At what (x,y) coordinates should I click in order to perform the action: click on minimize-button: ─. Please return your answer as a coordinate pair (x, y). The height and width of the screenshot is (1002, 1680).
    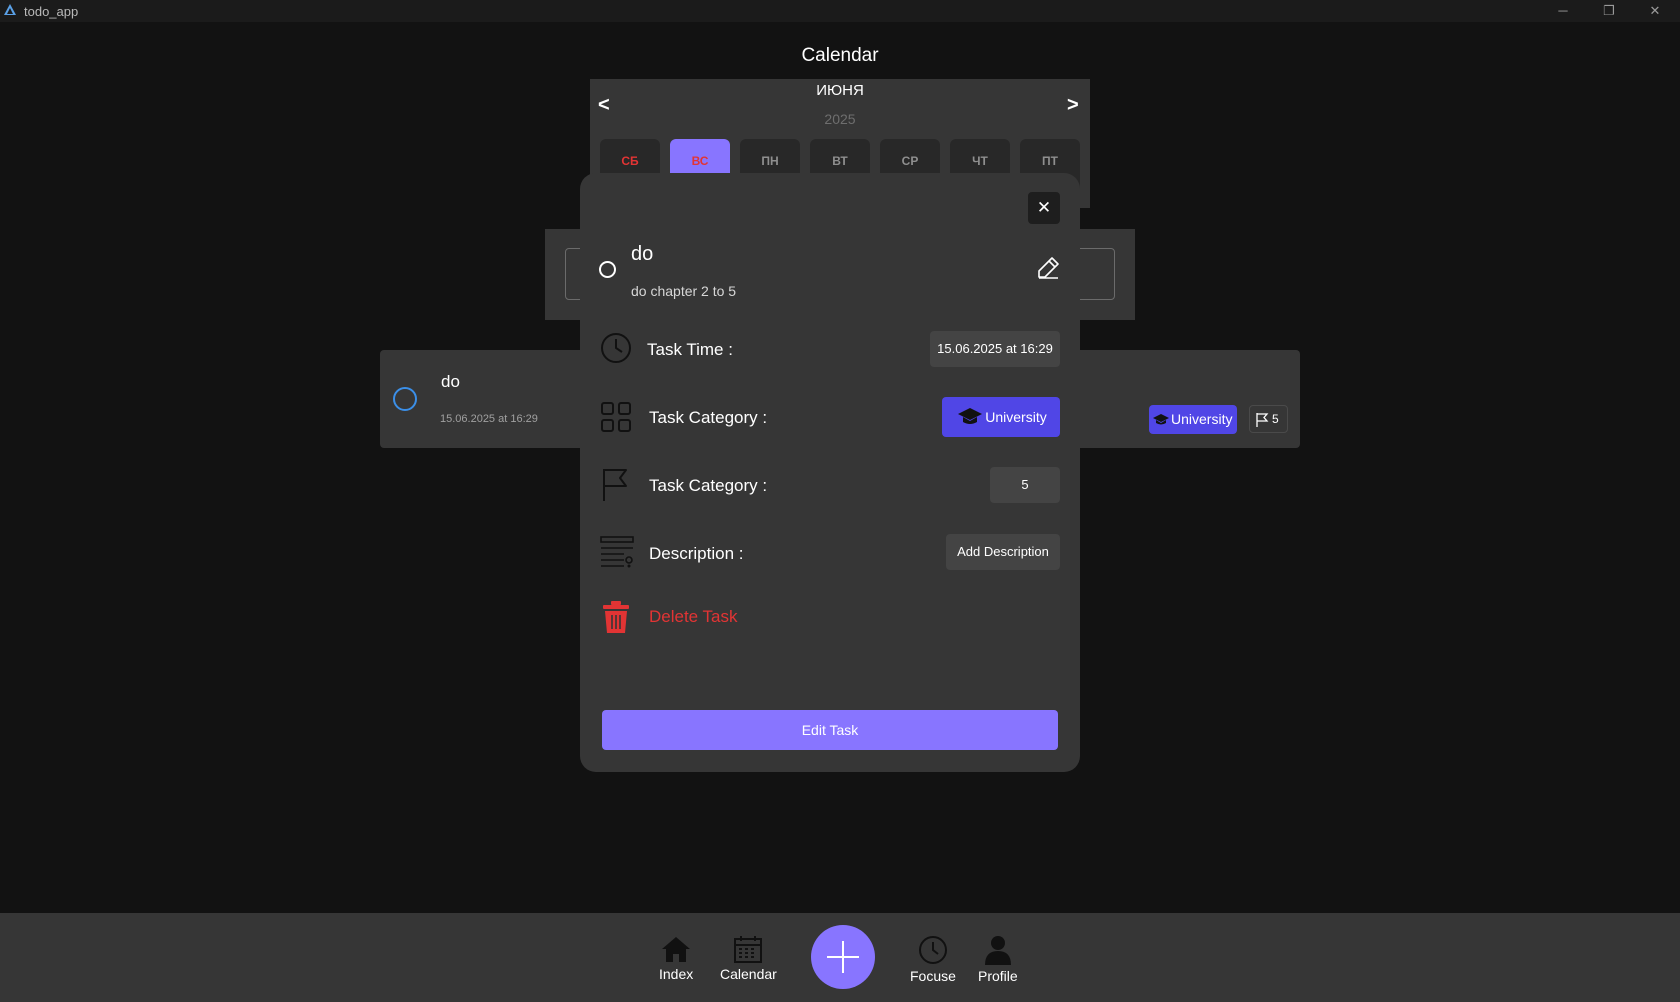
    Looking at the image, I should click on (1563, 11).